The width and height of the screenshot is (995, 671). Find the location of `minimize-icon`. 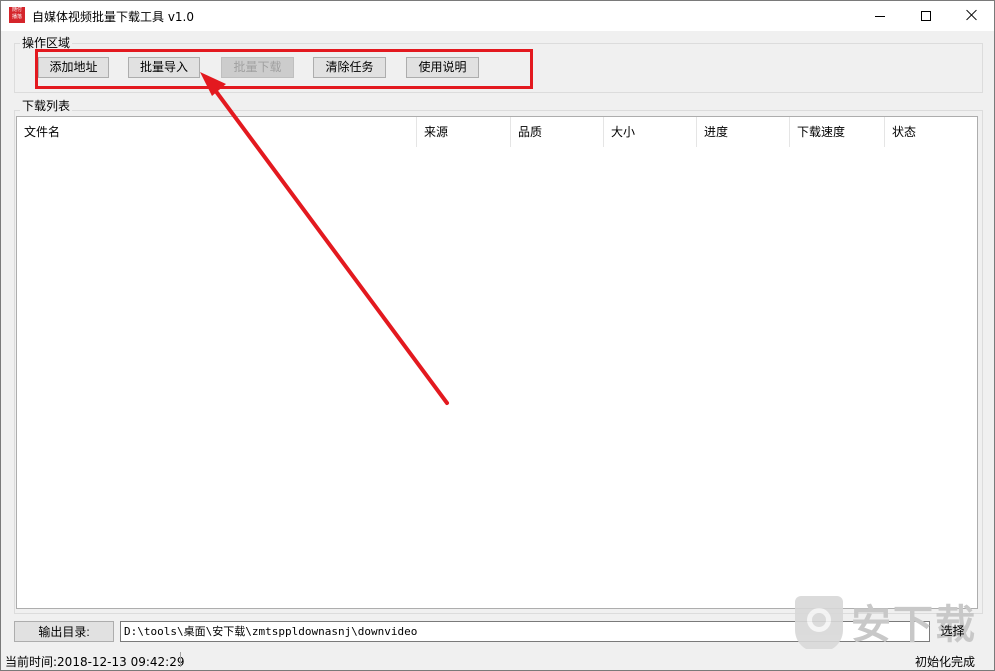

minimize-icon is located at coordinates (880, 16).